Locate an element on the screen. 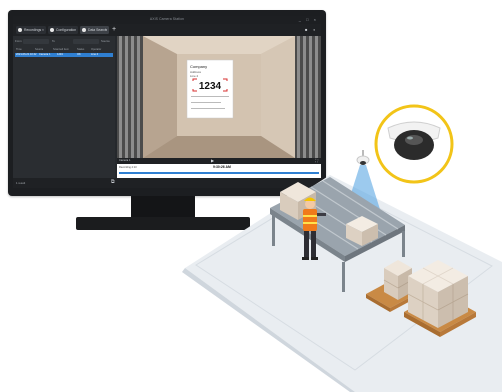  ceiling-camera-icon is located at coordinates (363, 157).